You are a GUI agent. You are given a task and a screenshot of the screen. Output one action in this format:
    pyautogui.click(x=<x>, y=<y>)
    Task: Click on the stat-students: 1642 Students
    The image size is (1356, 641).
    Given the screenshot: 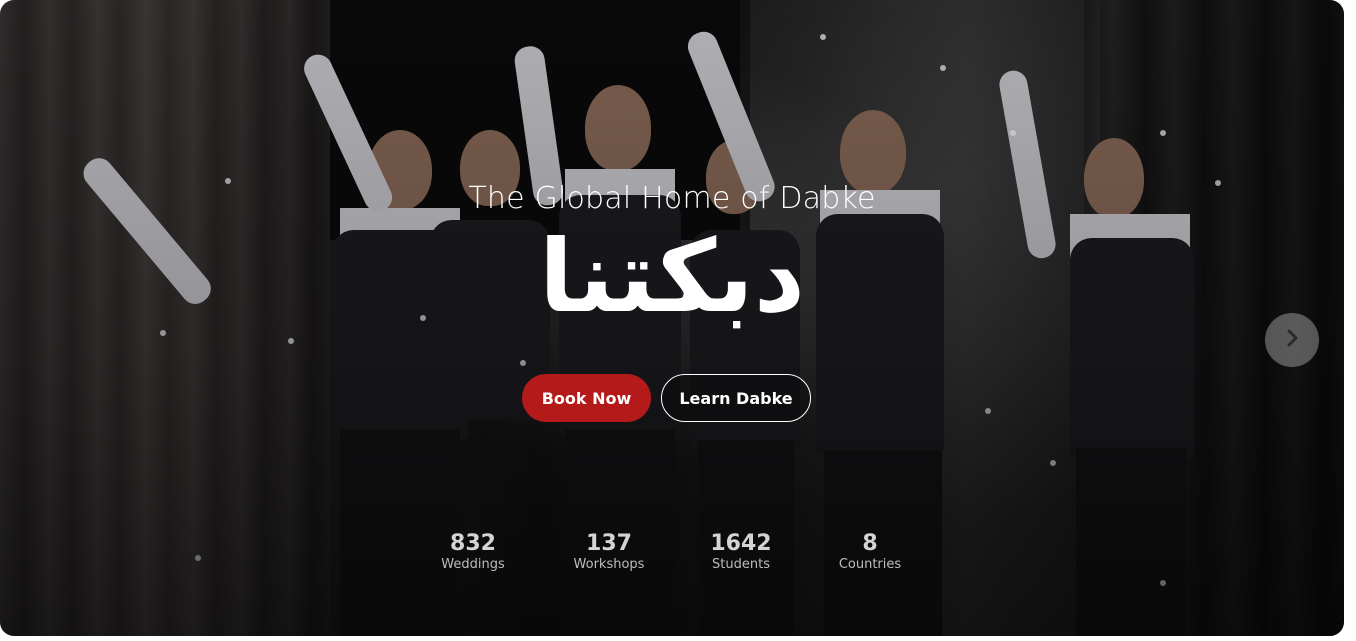 What is the action you would take?
    pyautogui.click(x=741, y=552)
    